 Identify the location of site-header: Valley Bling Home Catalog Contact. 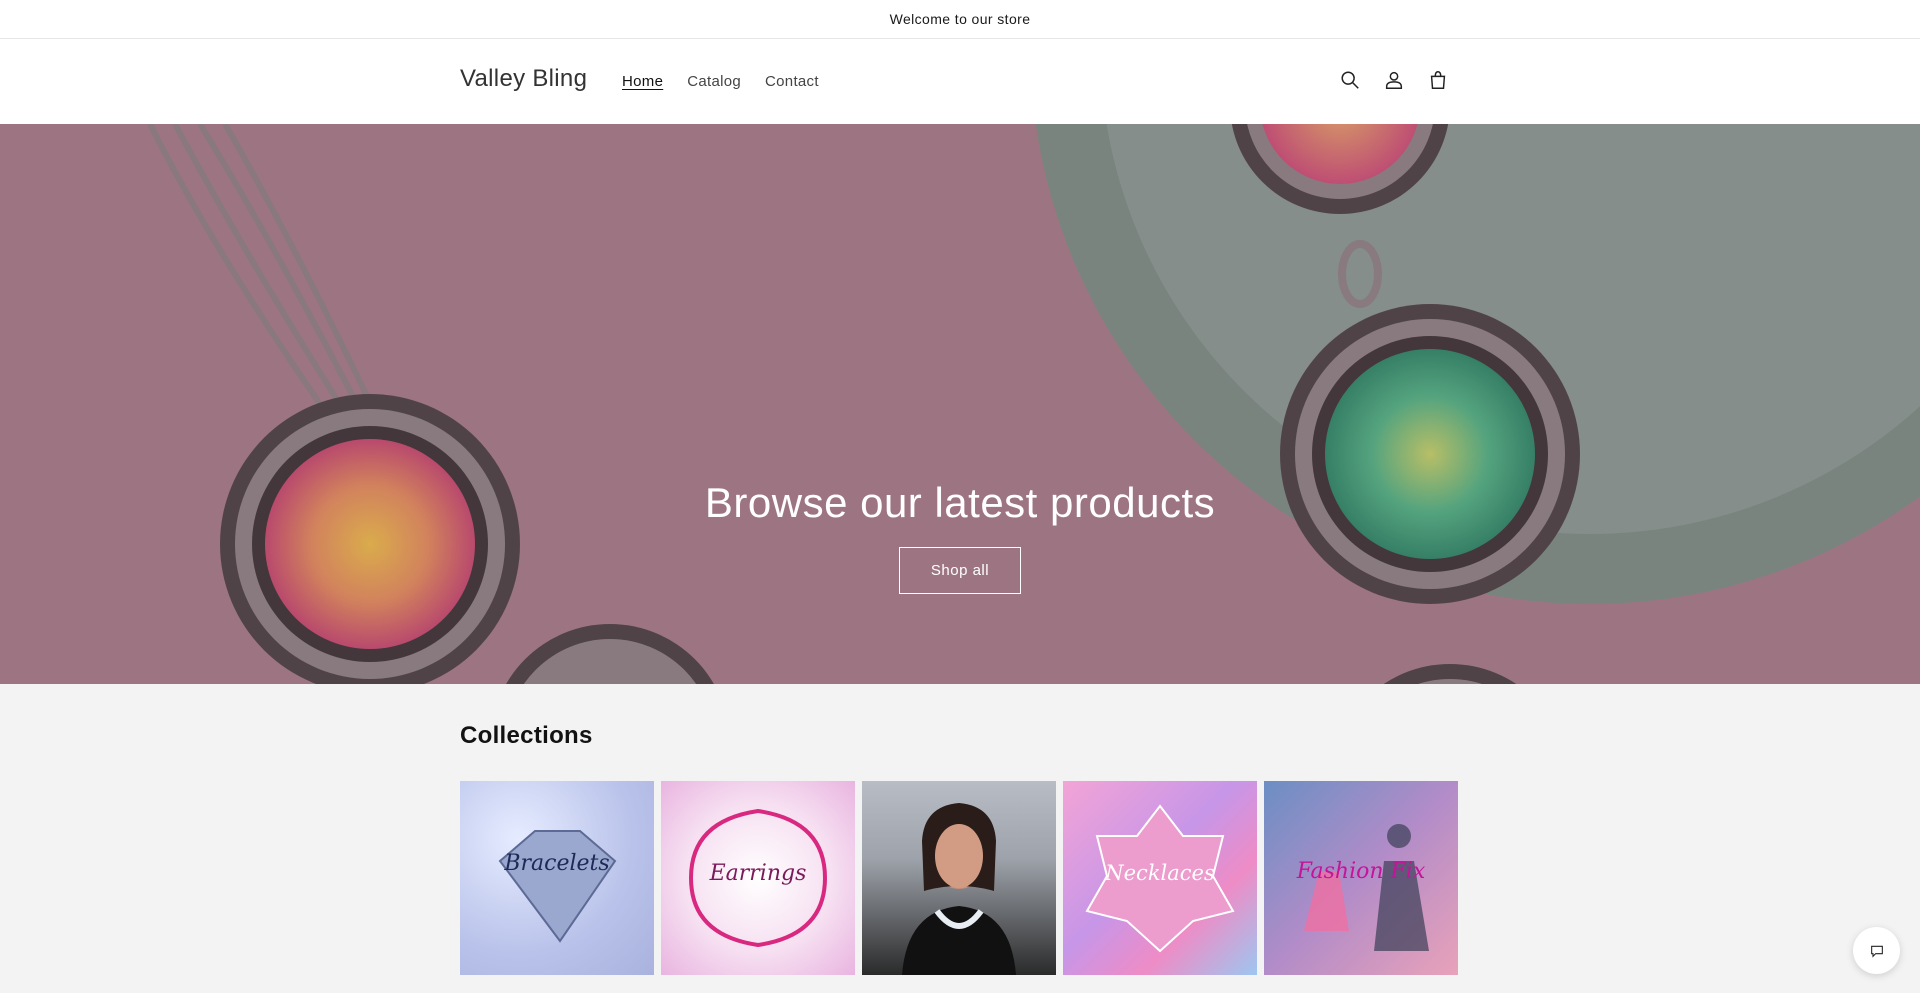
(960, 81).